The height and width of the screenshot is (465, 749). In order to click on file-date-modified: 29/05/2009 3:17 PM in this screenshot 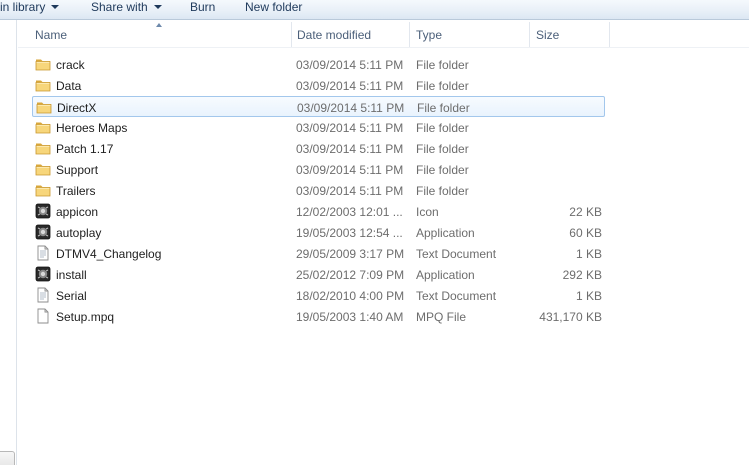, I will do `click(350, 254)`.